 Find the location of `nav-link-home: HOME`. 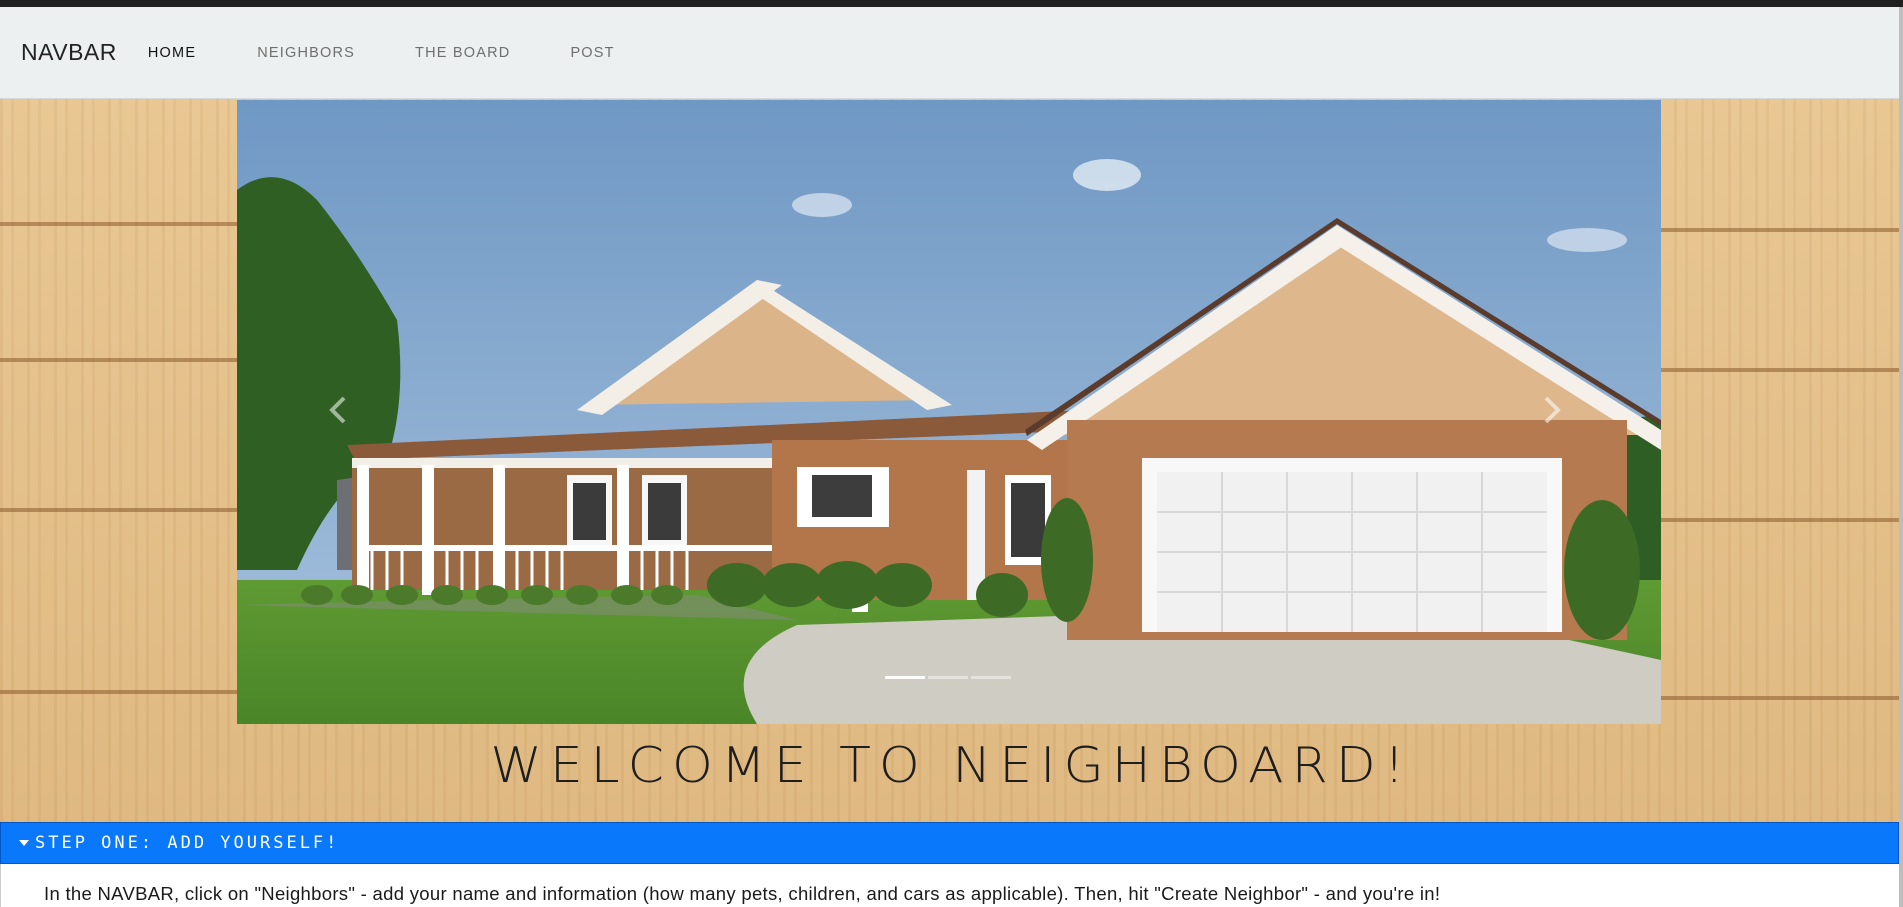

nav-link-home: HOME is located at coordinates (172, 53).